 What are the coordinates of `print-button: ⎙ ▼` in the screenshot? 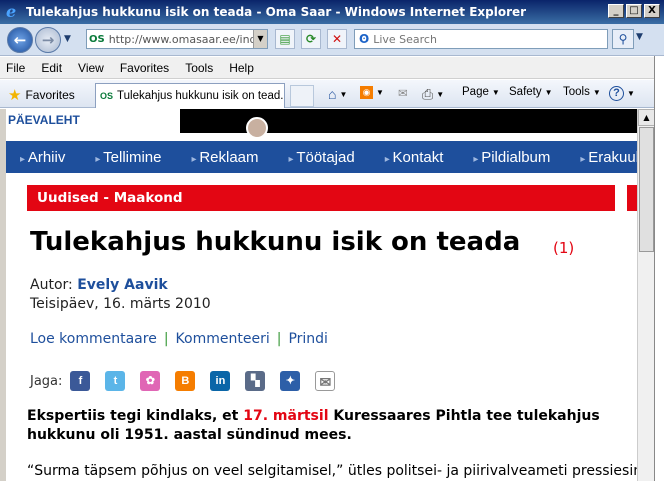 It's located at (433, 94).